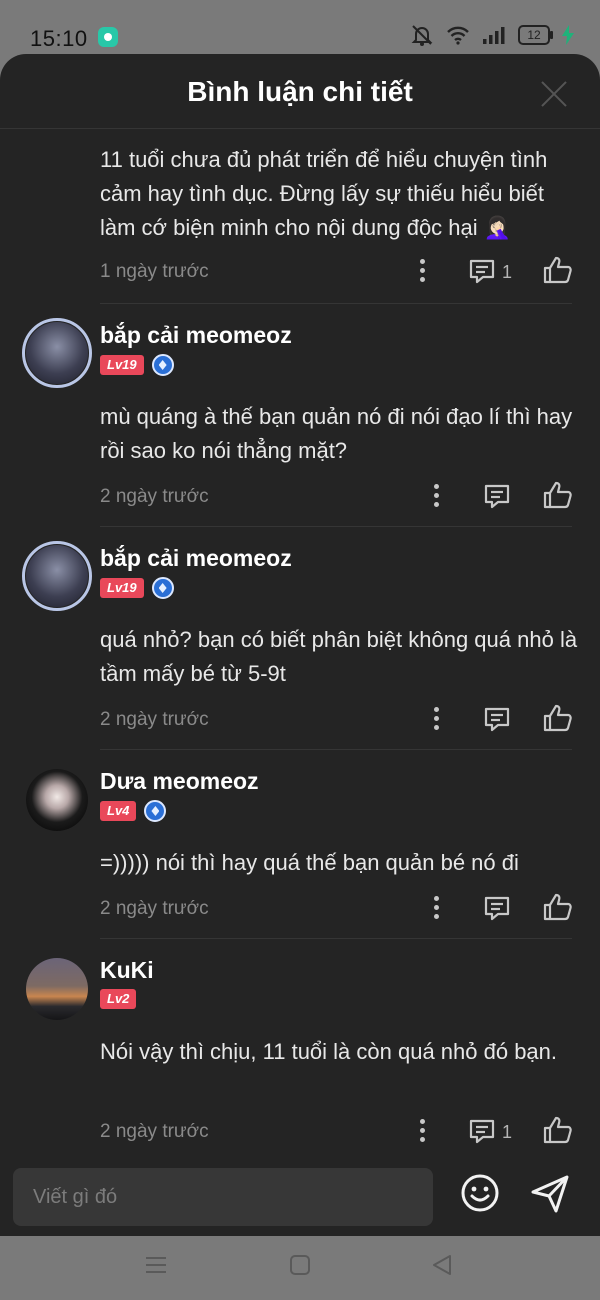 The image size is (600, 1300). I want to click on user-badges: Lv2, so click(118, 999).